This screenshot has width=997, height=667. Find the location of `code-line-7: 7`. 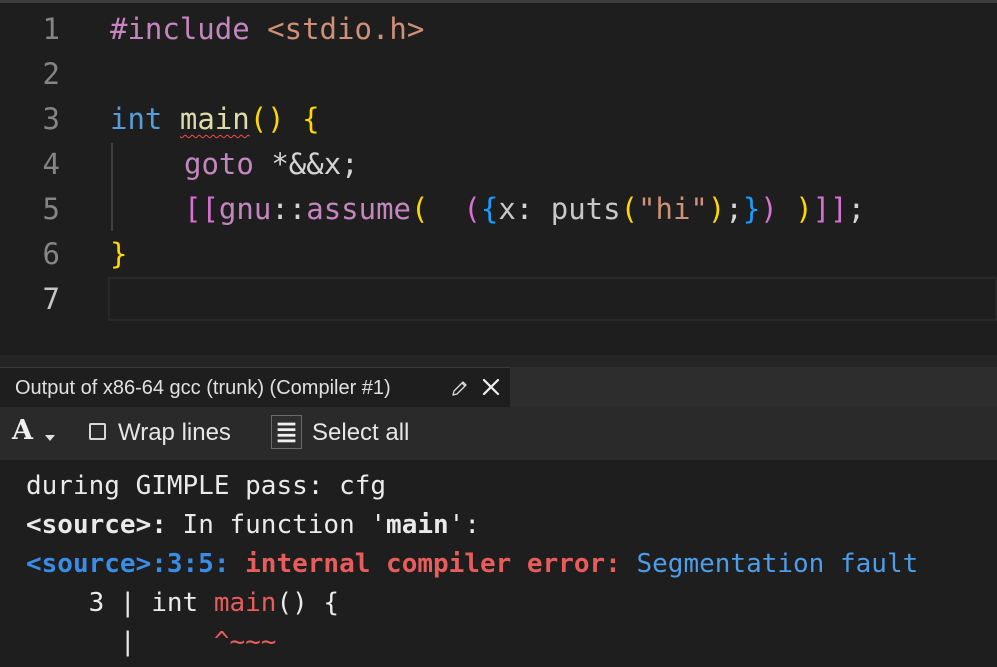

code-line-7: 7 is located at coordinates (498, 299).